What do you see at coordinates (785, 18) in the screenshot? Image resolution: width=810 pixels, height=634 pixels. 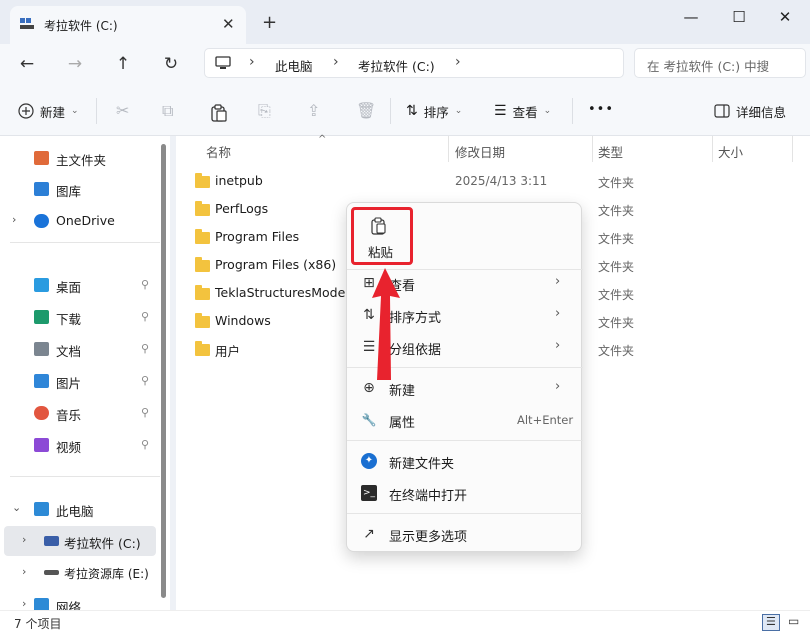 I see `close-button: ✕` at bounding box center [785, 18].